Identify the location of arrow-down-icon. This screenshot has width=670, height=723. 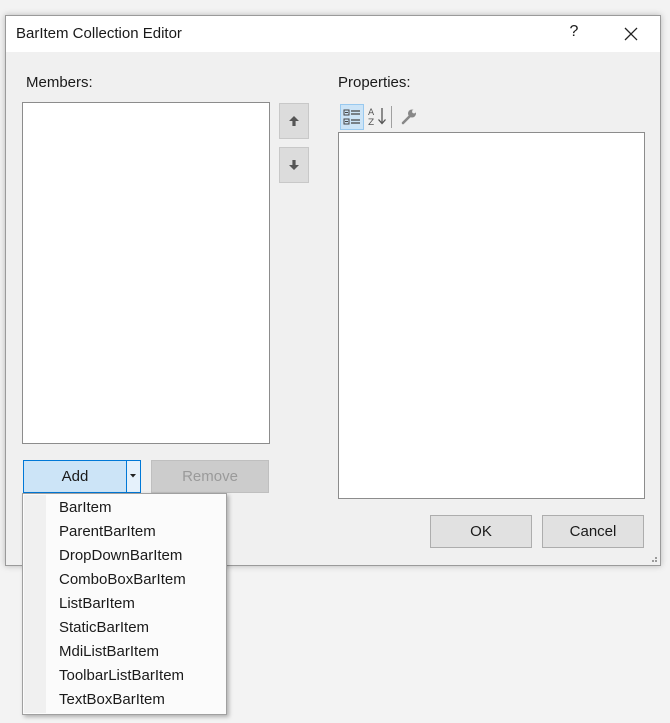
(294, 165).